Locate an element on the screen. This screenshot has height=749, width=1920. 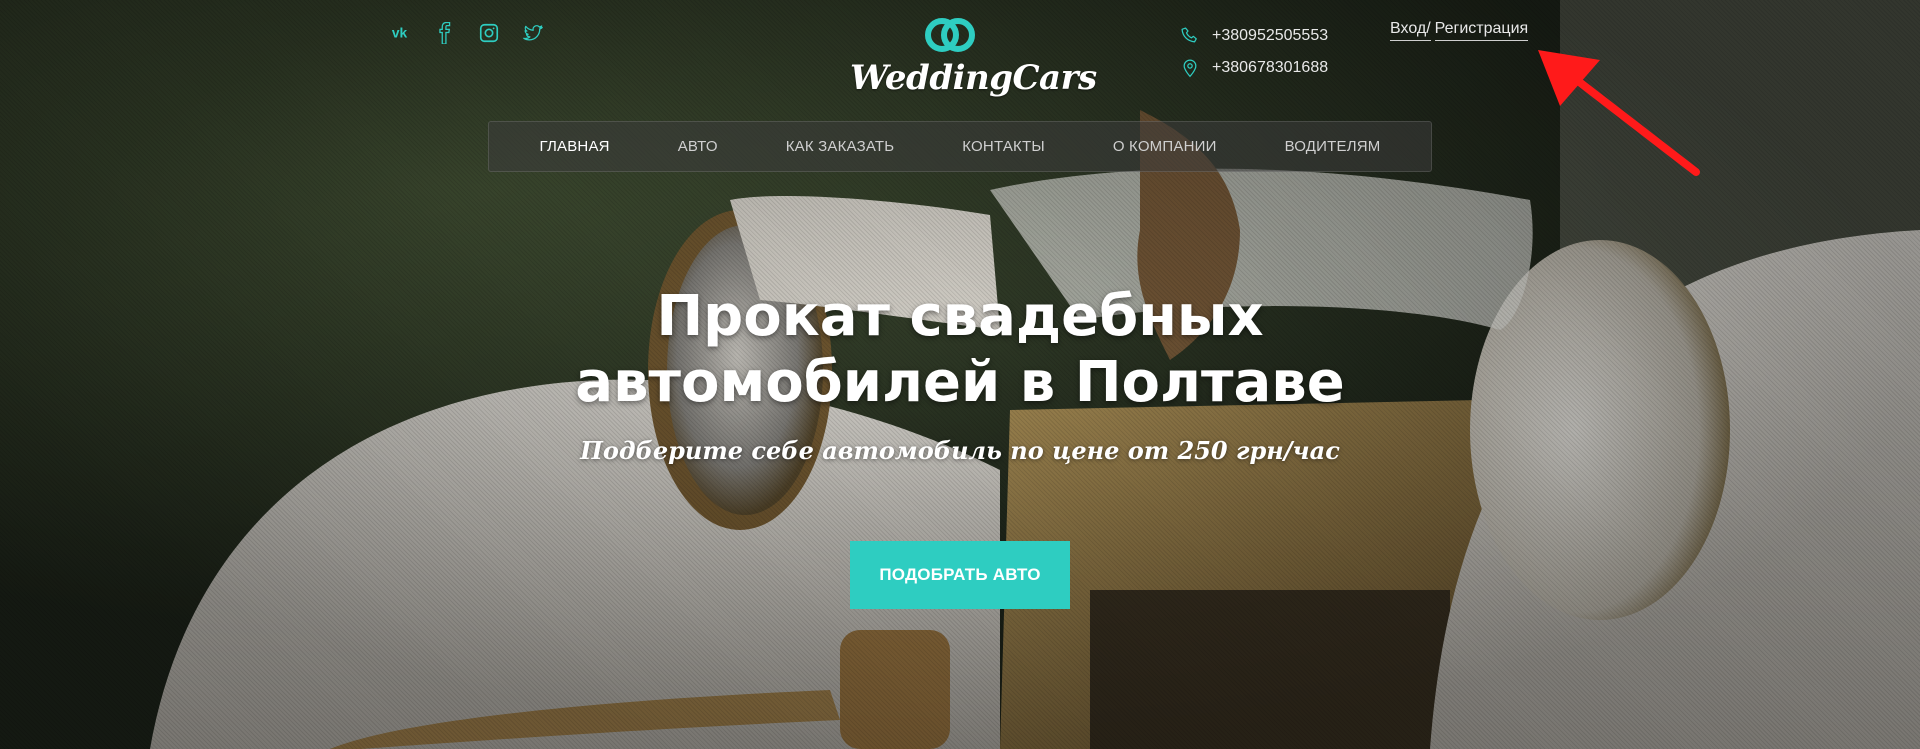
facebook-icon is located at coordinates (445, 33).